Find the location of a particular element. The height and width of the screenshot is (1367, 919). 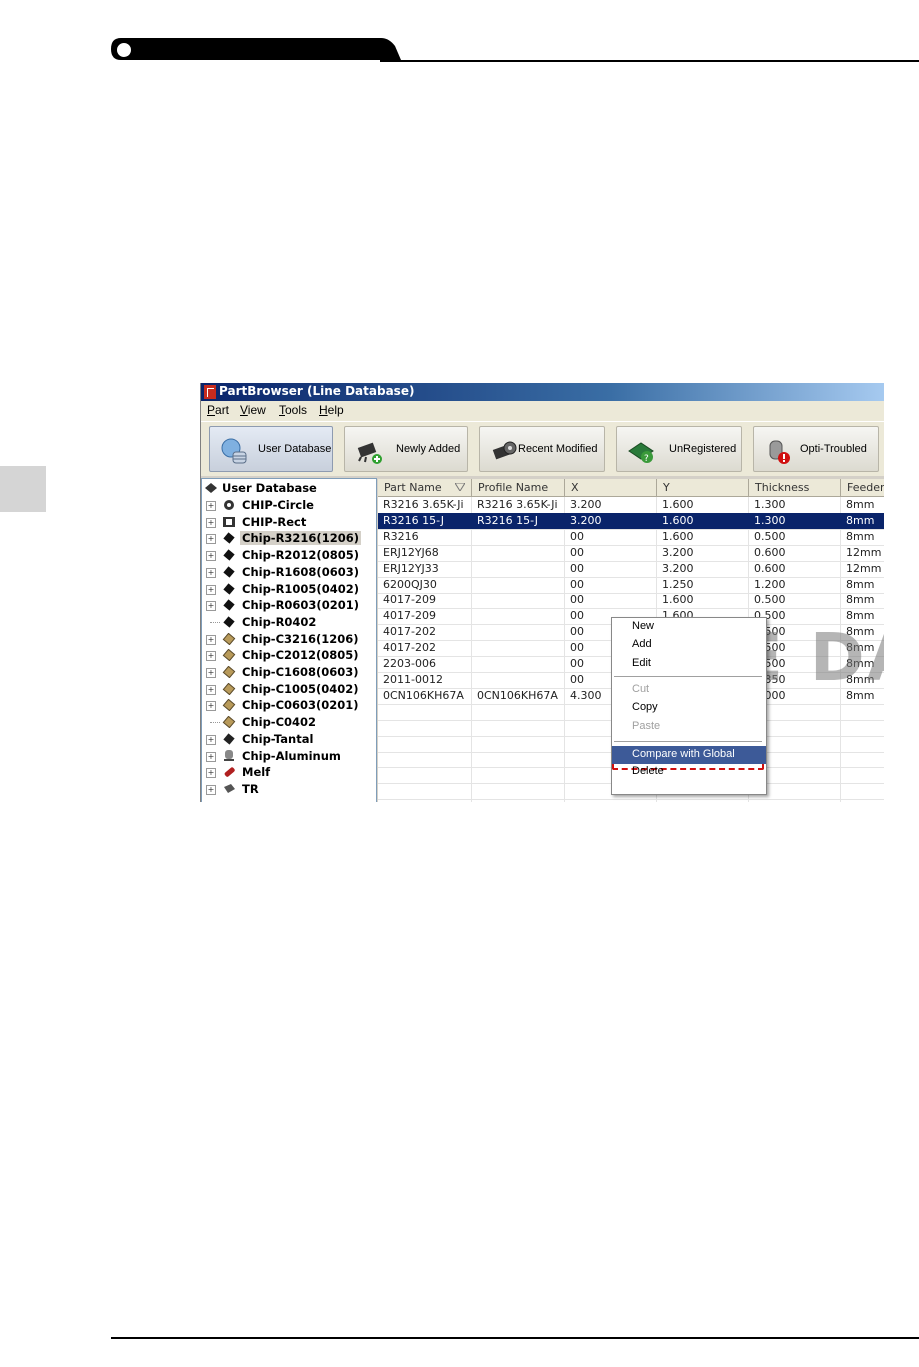

table-cell: 0.500 is located at coordinates (795, 536).